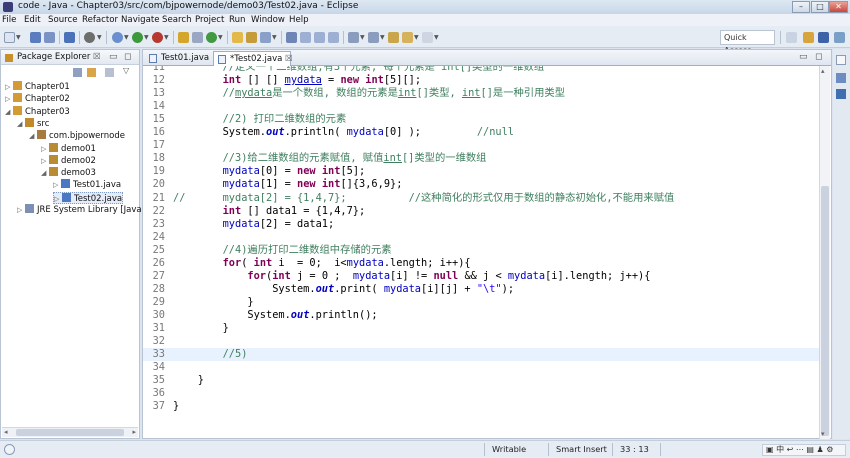 The width and height of the screenshot is (850, 458). What do you see at coordinates (481, 380) in the screenshot?
I see `code-line: 35 }` at bounding box center [481, 380].